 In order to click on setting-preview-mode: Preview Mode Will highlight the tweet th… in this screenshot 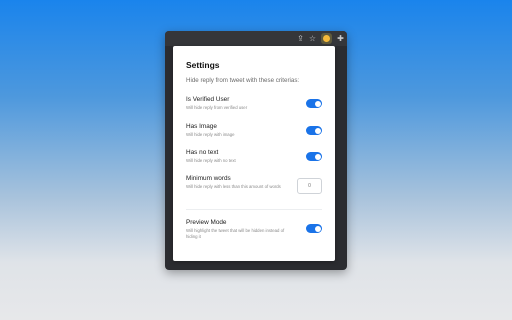, I will do `click(254, 229)`.